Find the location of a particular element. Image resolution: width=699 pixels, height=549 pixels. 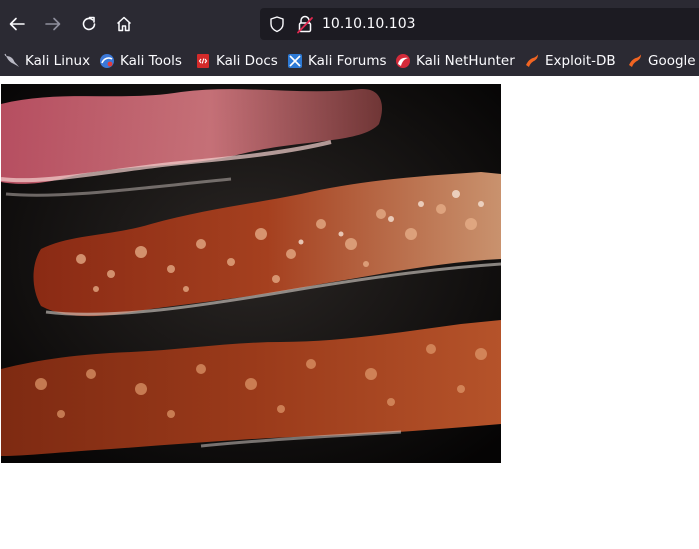

bookmark-exploit-db: Exploit-DB is located at coordinates (570, 61).